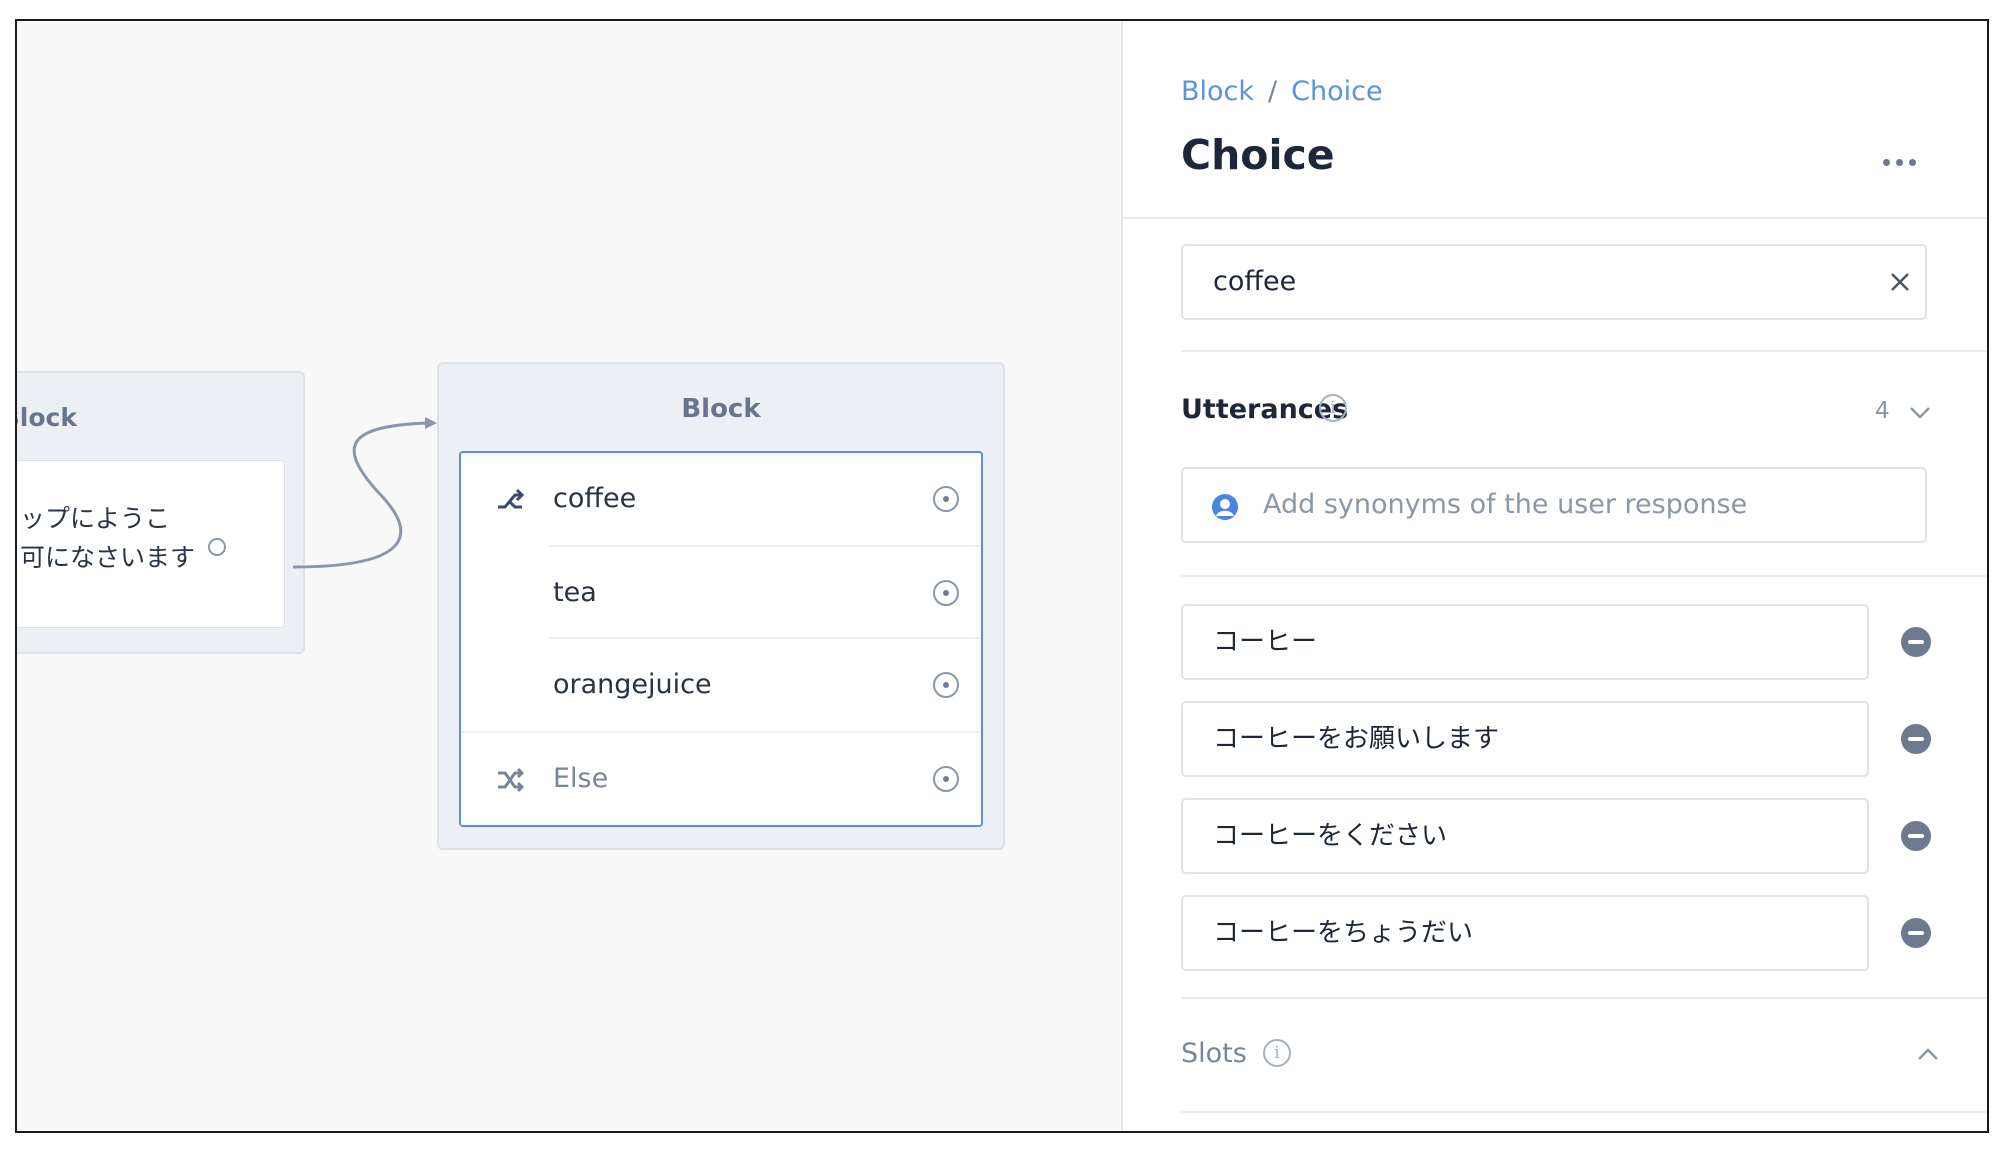 This screenshot has height=1152, width=2002. Describe the element at coordinates (1882, 411) in the screenshot. I see `utterances-count: 4` at that location.